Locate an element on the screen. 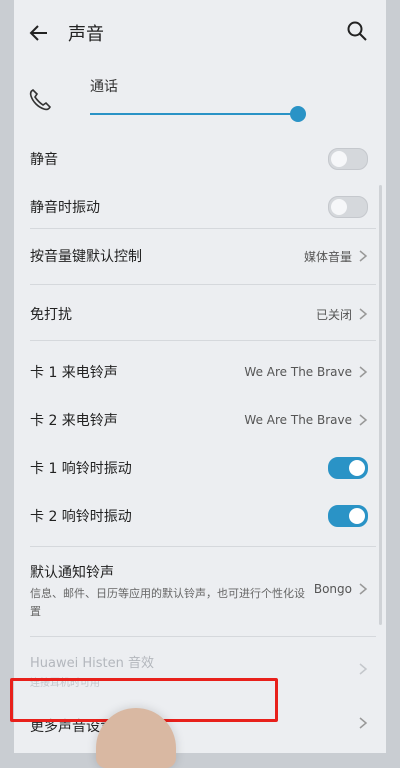 The width and height of the screenshot is (400, 768). arrow-left-icon is located at coordinates (38, 33).